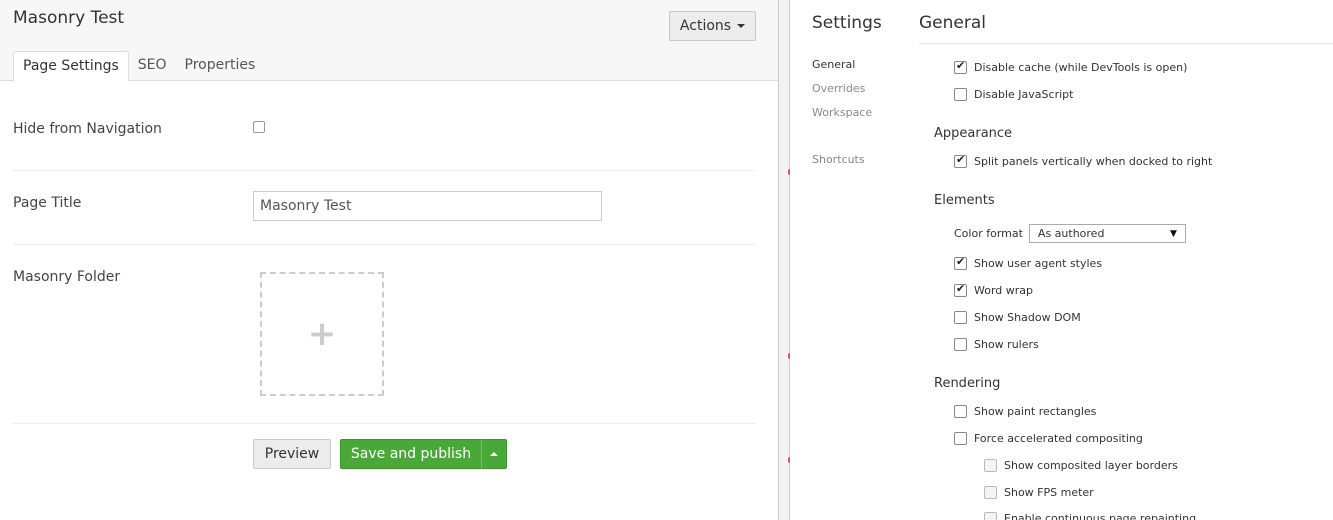 The width and height of the screenshot is (1333, 520). Describe the element at coordinates (1035, 411) in the screenshot. I see `option-label: Show paint rectangles` at that location.